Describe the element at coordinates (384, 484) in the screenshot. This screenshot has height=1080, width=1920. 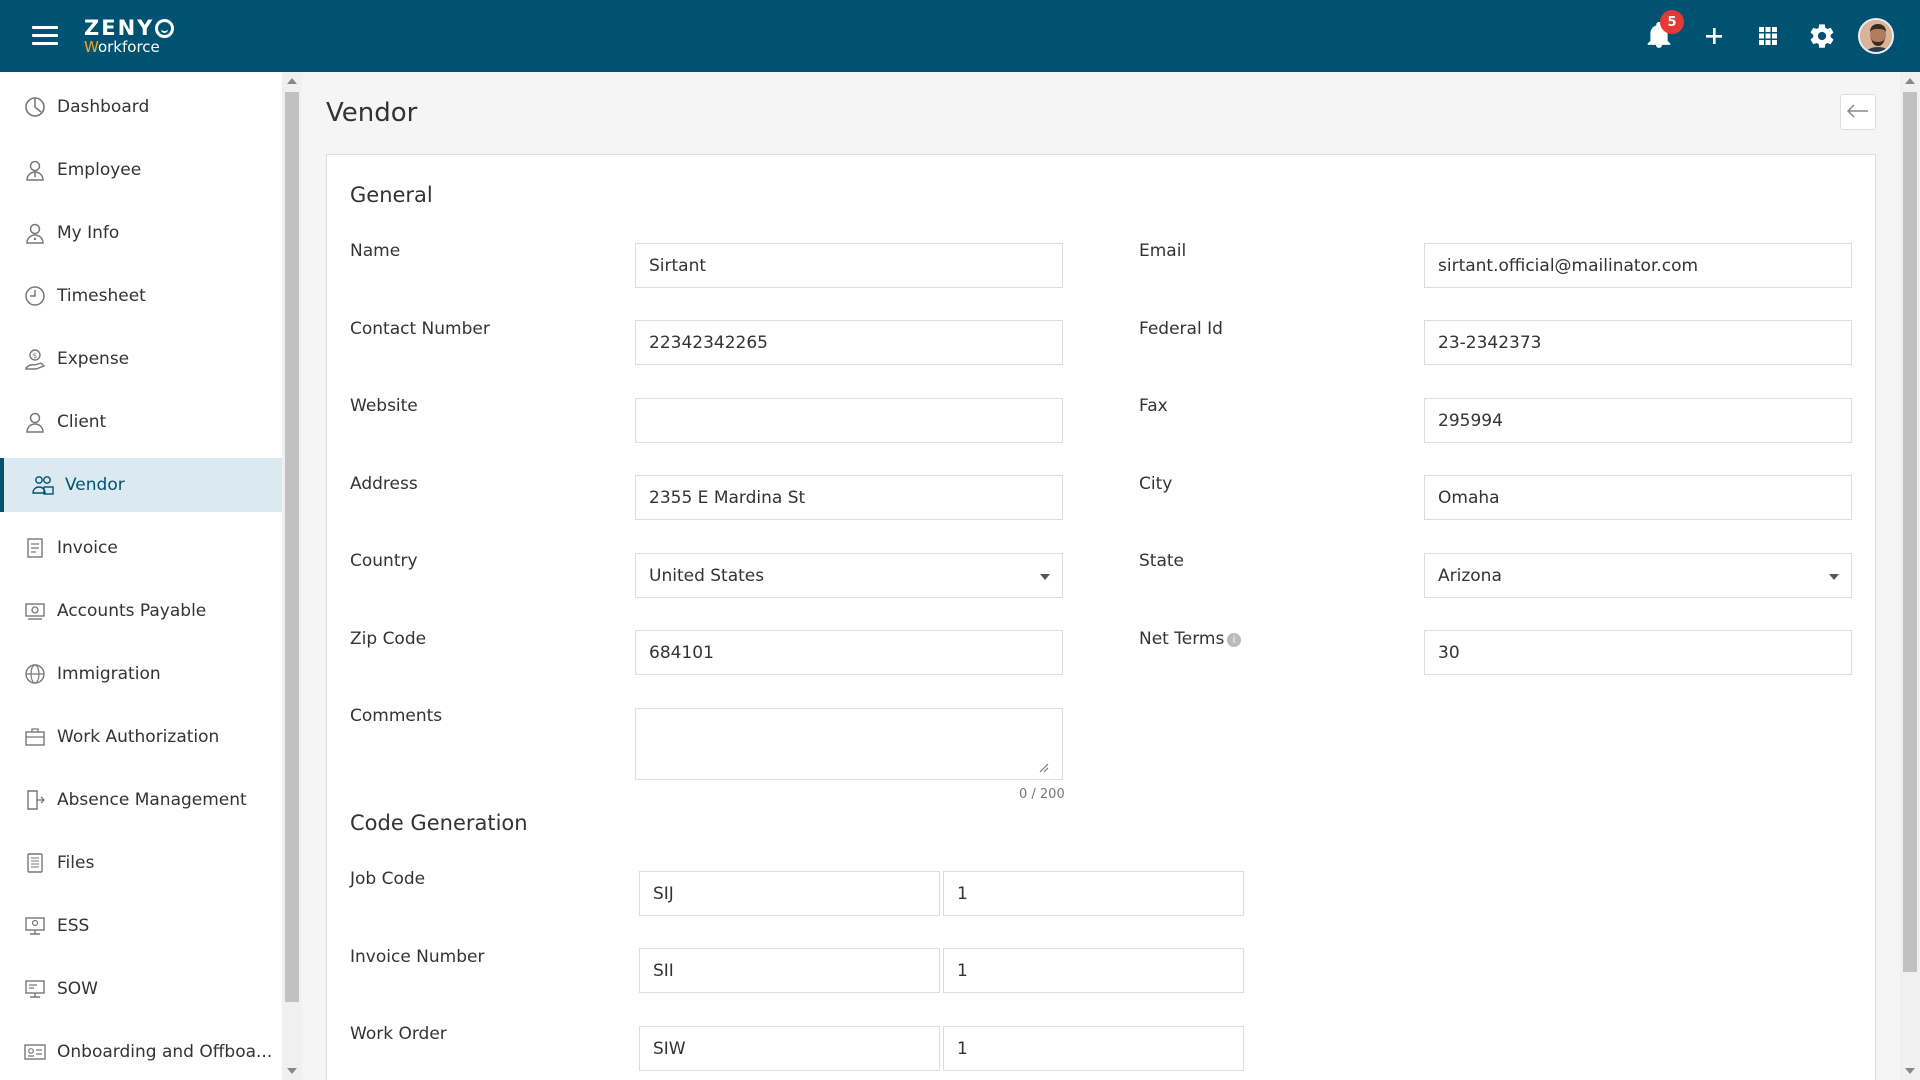
I see `address-label: Address` at that location.